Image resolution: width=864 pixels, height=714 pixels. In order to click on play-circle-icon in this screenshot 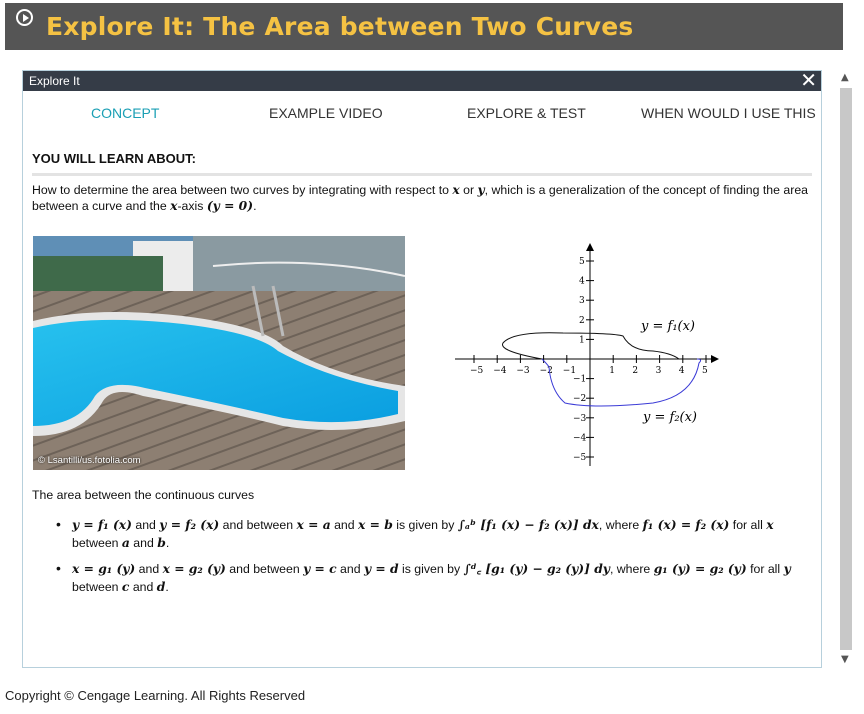, I will do `click(24, 17)`.